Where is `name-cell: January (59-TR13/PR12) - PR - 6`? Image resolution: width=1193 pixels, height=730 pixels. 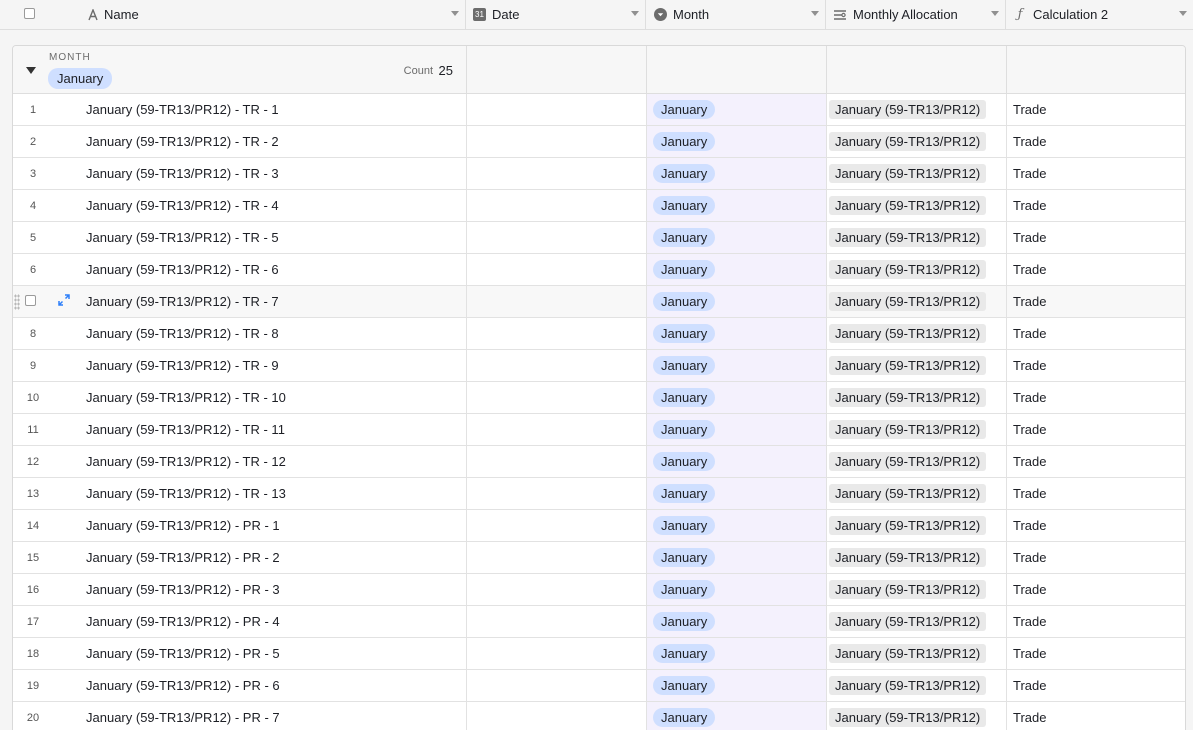
name-cell: January (59-TR13/PR12) - PR - 6 is located at coordinates (260, 685).